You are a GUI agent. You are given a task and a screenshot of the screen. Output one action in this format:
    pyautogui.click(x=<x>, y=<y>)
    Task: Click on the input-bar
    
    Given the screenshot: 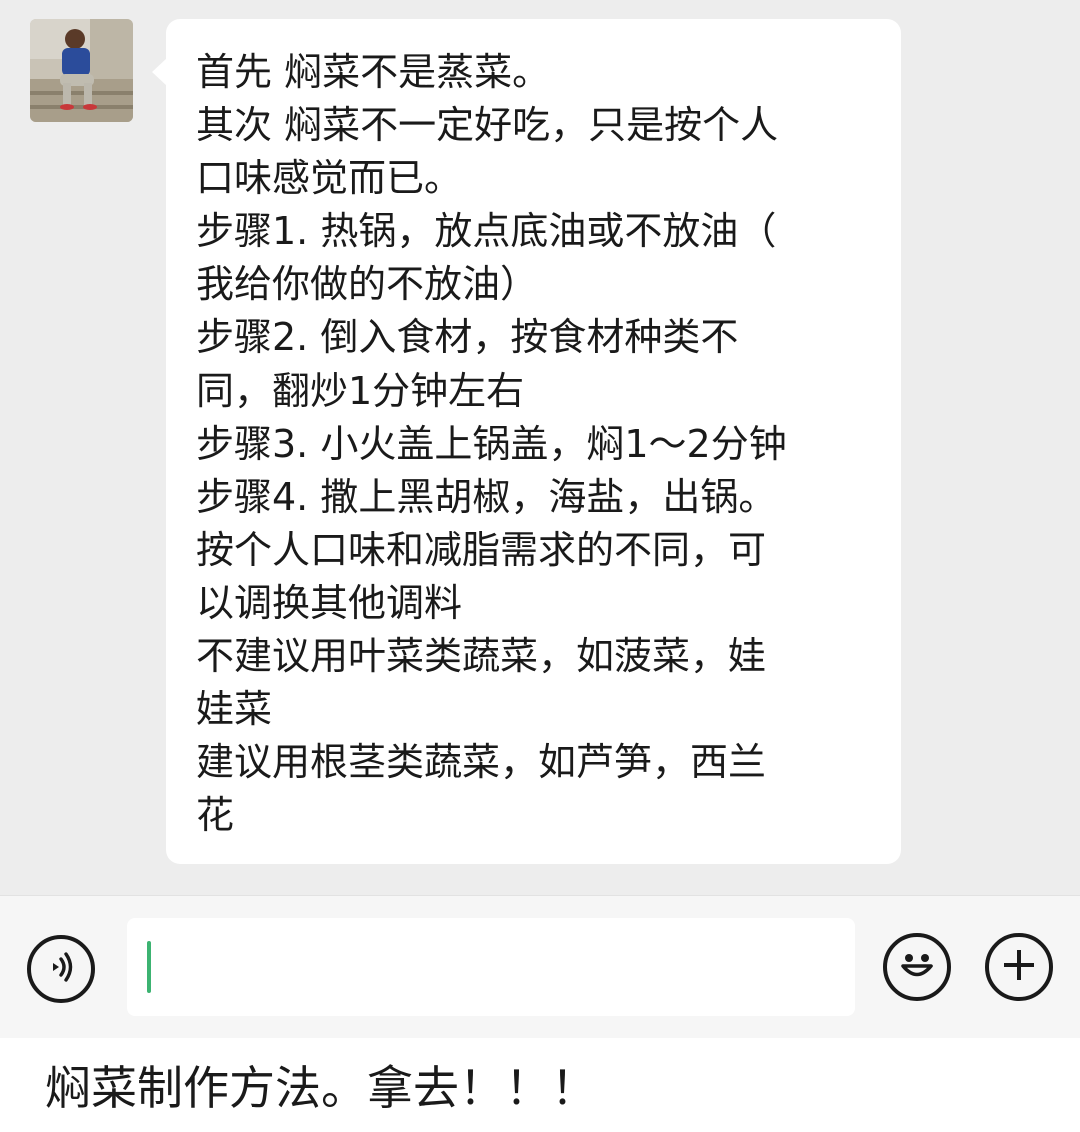 What is the action you would take?
    pyautogui.click(x=540, y=966)
    